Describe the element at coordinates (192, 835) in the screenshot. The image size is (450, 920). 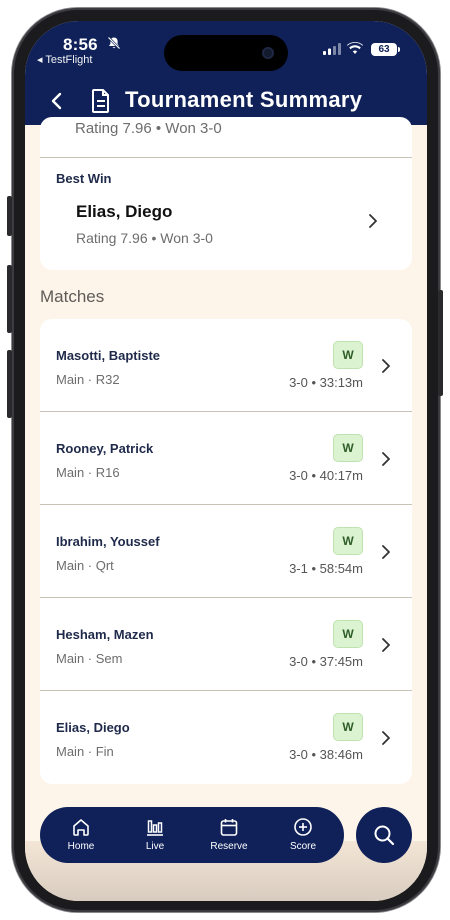
I see `bottom-nav: Home Live Reserve Score` at that location.